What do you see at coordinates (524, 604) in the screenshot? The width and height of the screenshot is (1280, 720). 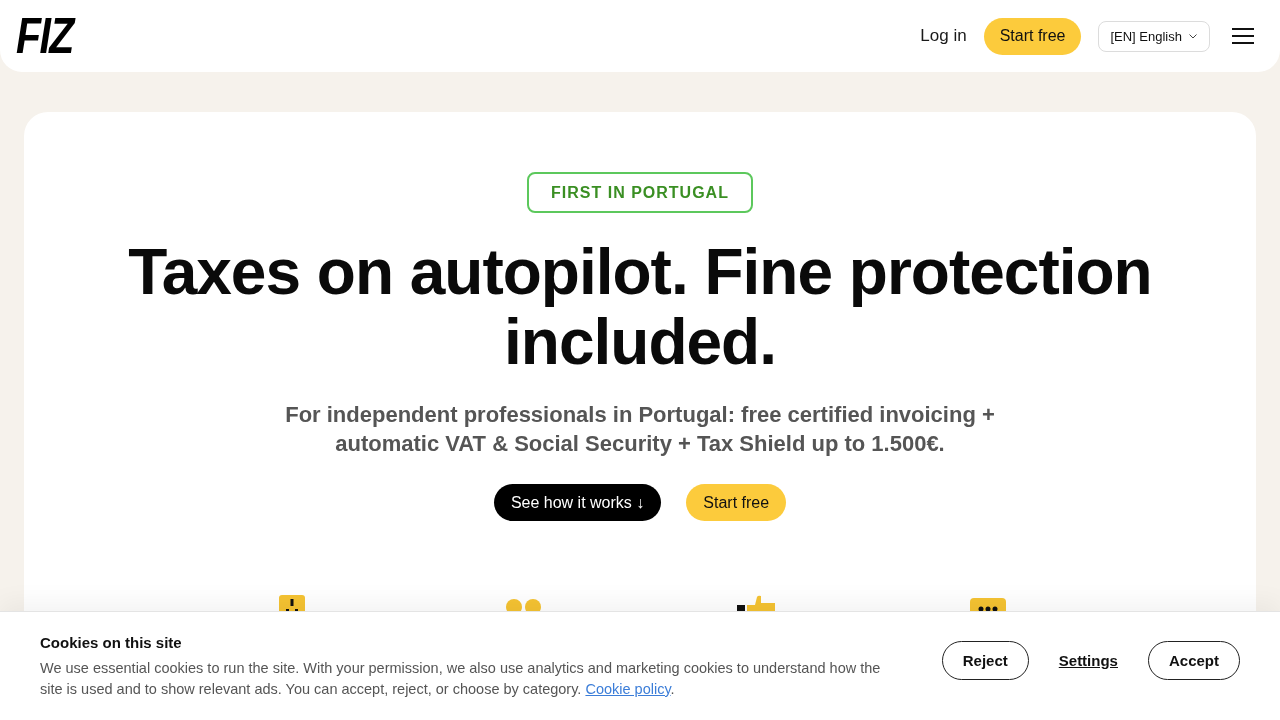 I see `people-icon` at bounding box center [524, 604].